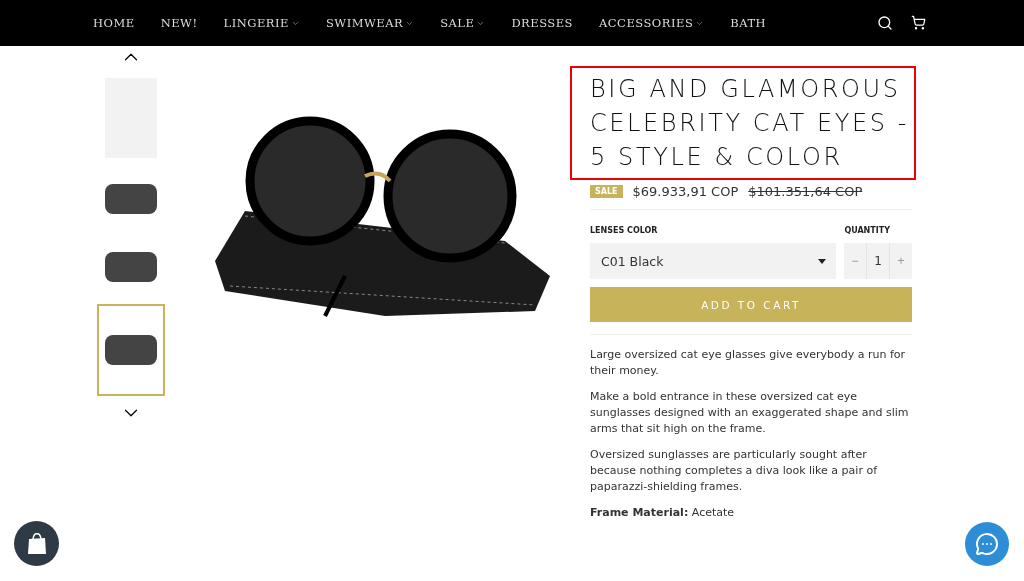 This screenshot has width=1024, height=581. Describe the element at coordinates (748, 363) in the screenshot. I see `description-paragraph: Large oversized cat eye glasses give everybody a run for their money.` at that location.